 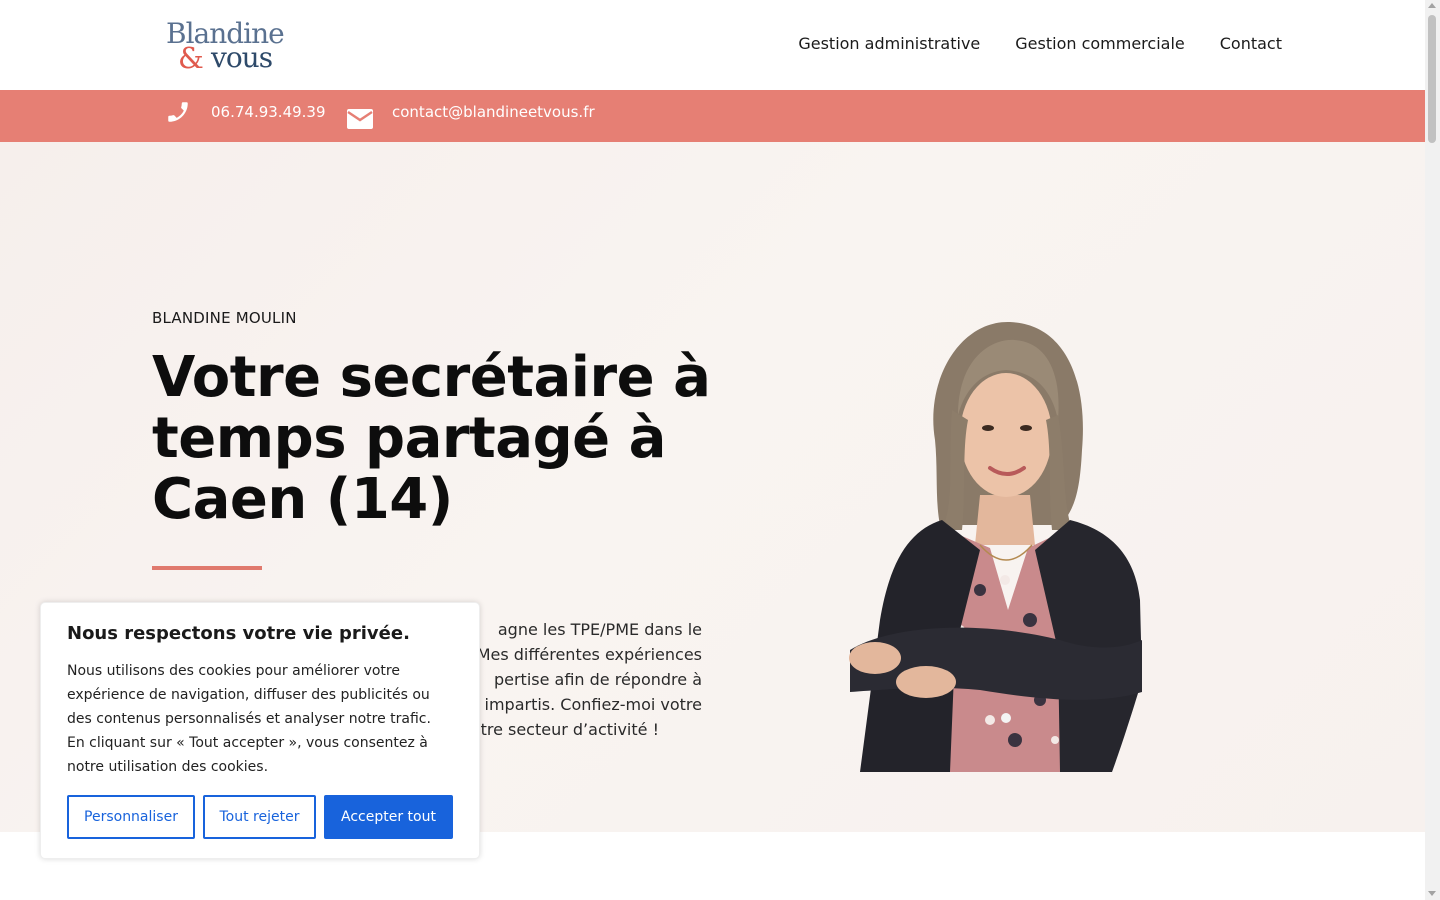 What do you see at coordinates (712, 116) in the screenshot?
I see `contact-bar: 06.74.93.49.39 contact@blandineetvous.fr` at bounding box center [712, 116].